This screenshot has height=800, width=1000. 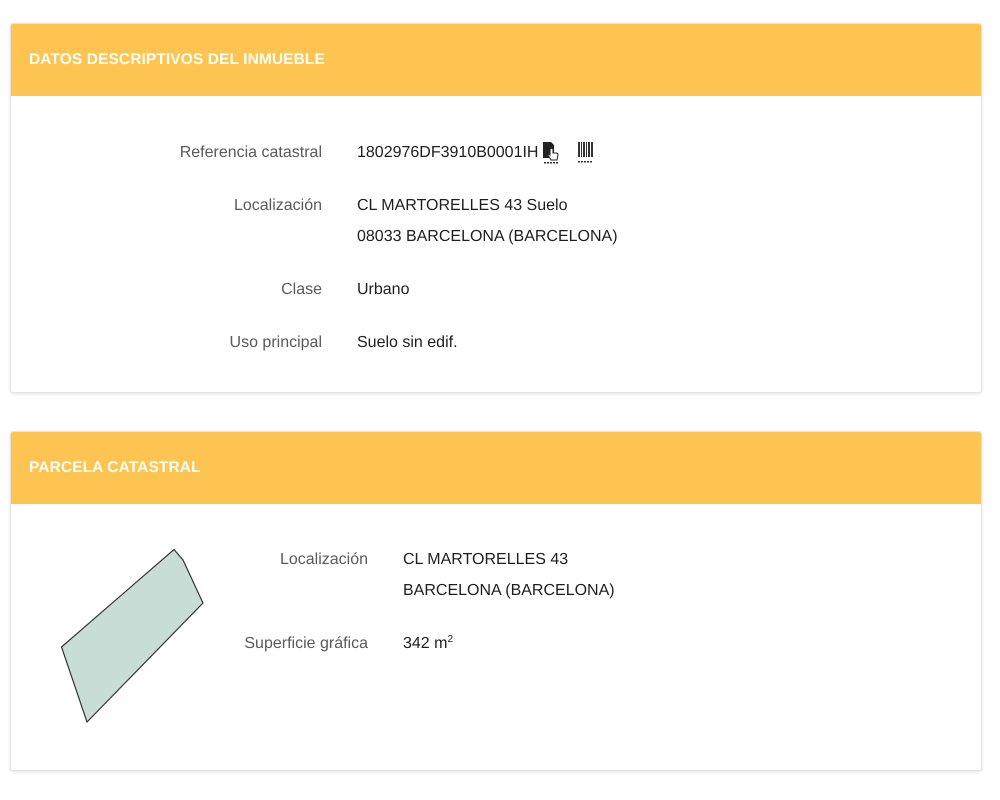 What do you see at coordinates (177, 60) in the screenshot?
I see `section-title: DATOS DESCRIPTIVOS DEL INMUEBLE` at bounding box center [177, 60].